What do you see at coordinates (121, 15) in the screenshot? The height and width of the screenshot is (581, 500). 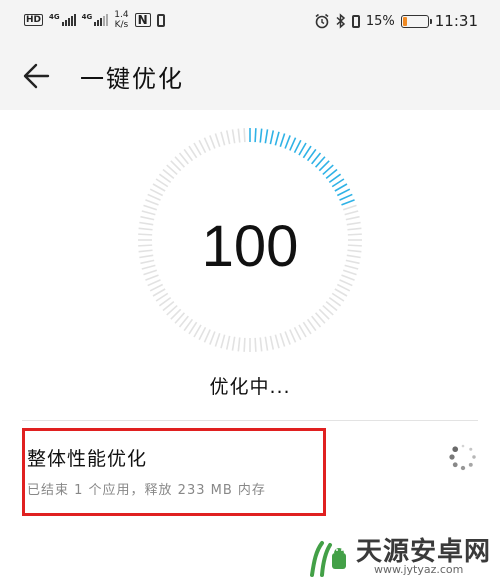 I see `speed-value: 1.4` at bounding box center [121, 15].